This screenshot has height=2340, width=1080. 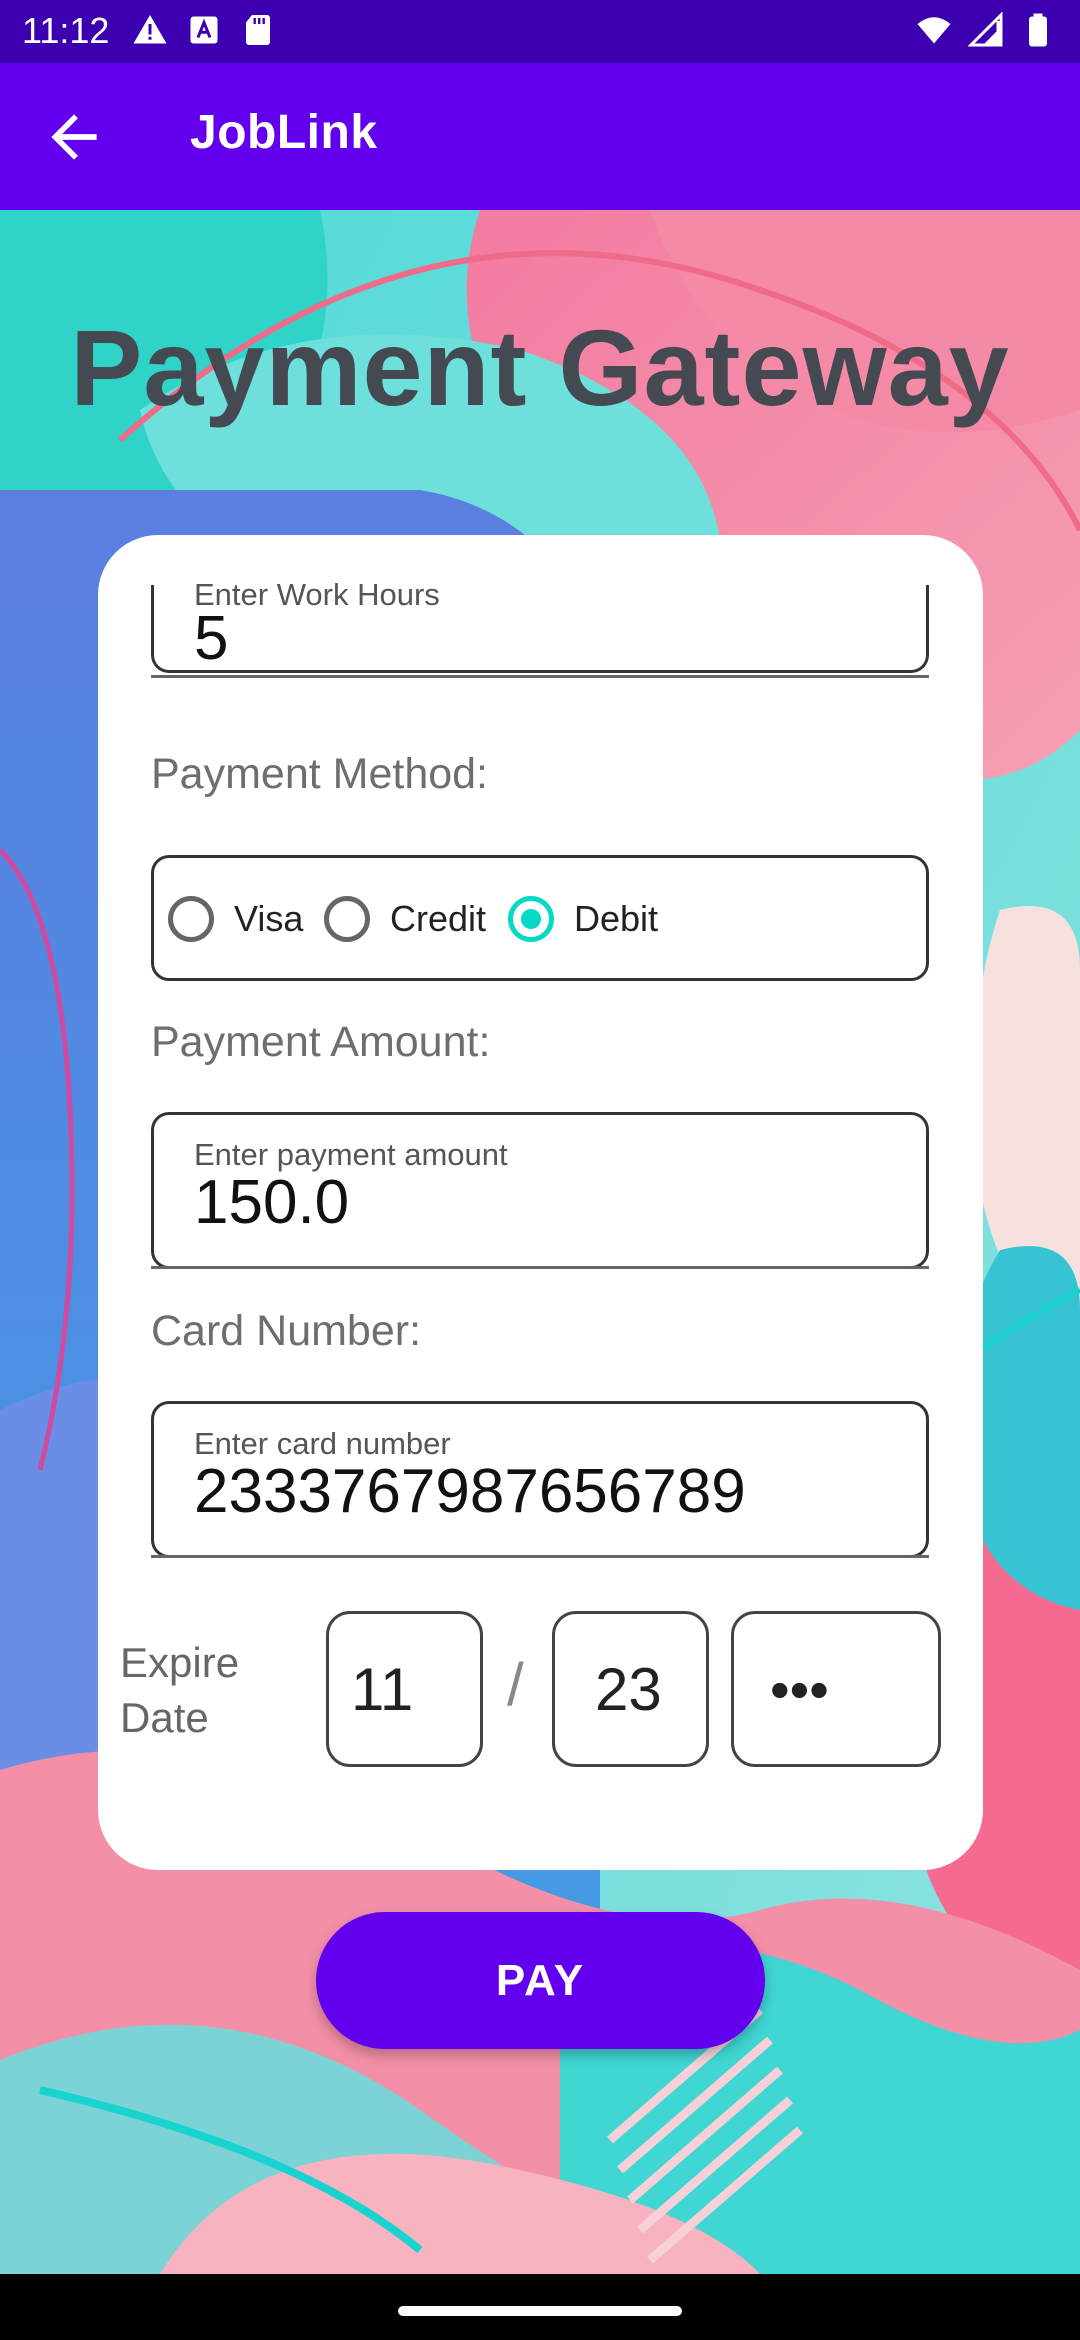 What do you see at coordinates (540, 367) in the screenshot?
I see `page-title: Payment Gateway` at bounding box center [540, 367].